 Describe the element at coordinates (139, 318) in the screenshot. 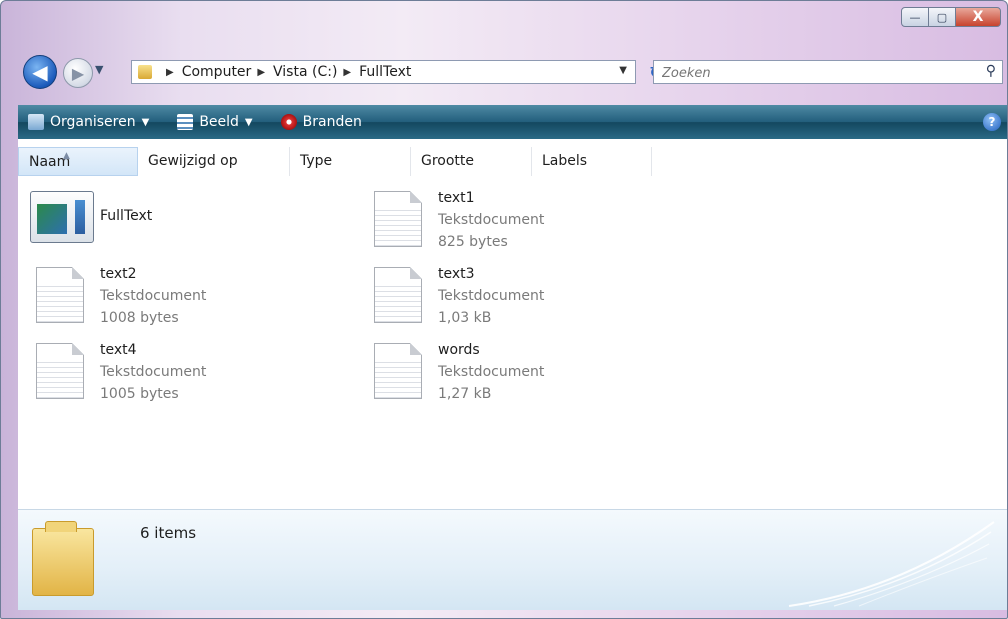

I see `file-size: 1008 bytes` at that location.